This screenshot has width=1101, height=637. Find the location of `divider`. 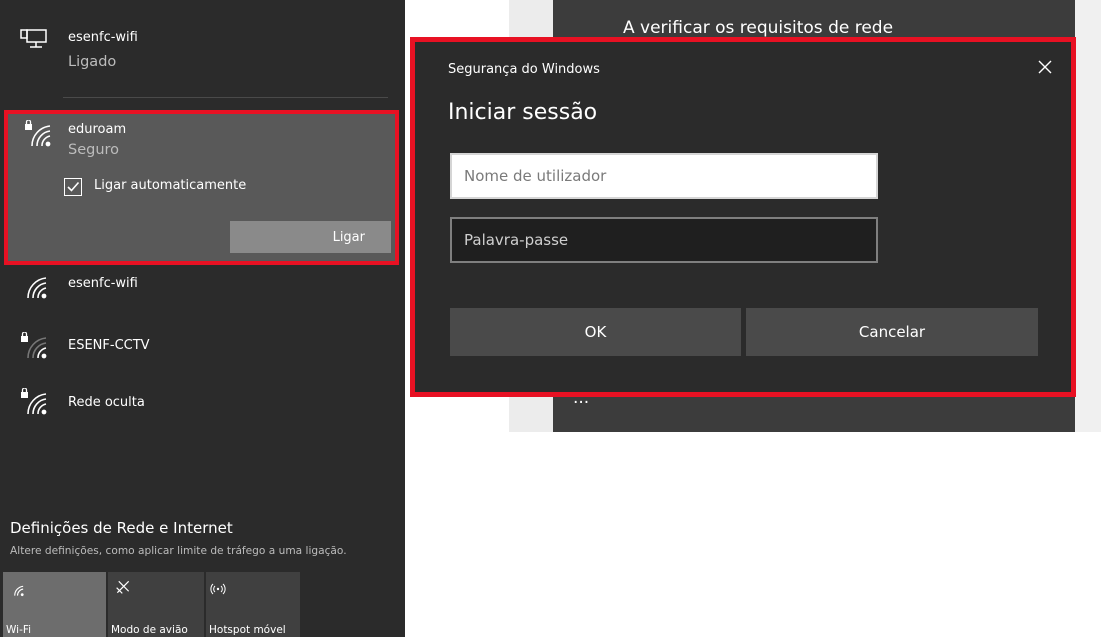

divider is located at coordinates (225, 97).